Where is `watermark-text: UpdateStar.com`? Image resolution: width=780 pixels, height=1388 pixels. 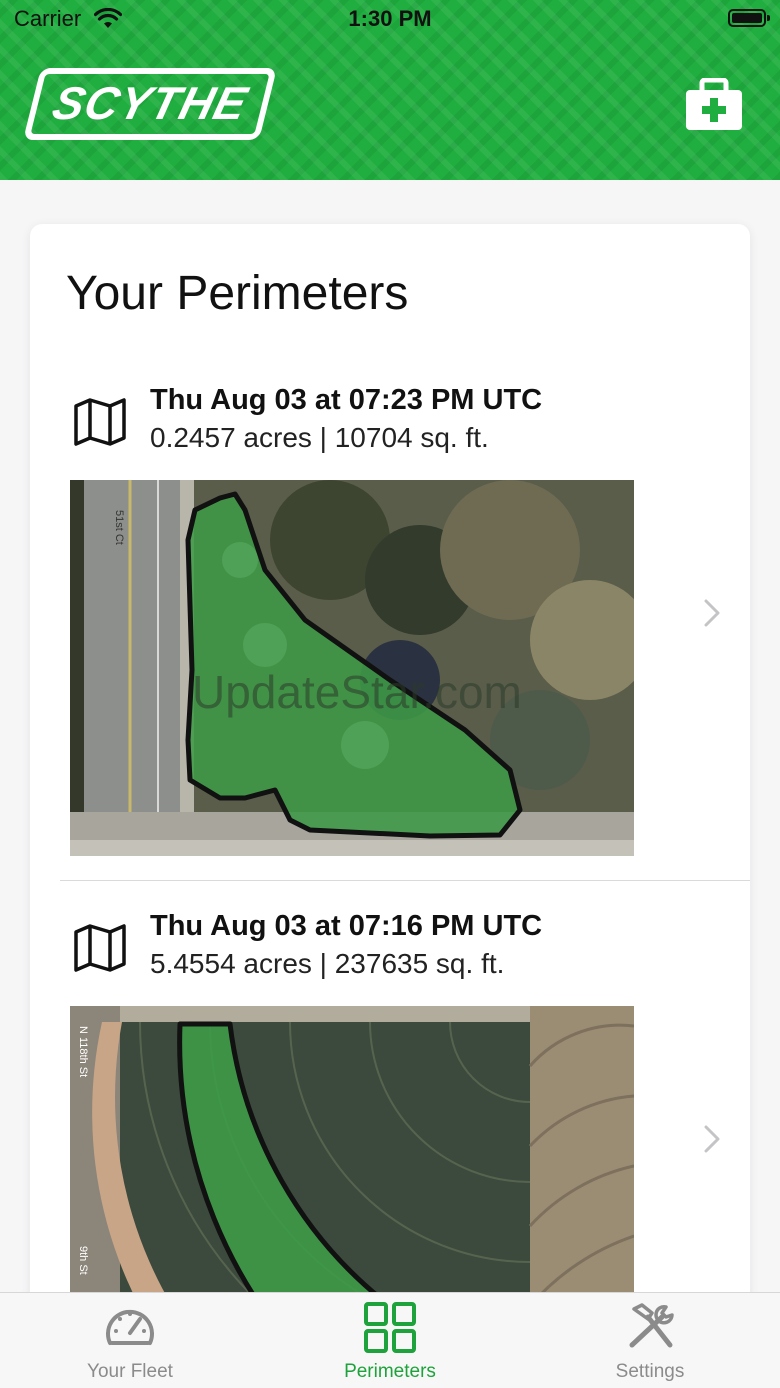
watermark-text: UpdateStar.com is located at coordinates (357, 692).